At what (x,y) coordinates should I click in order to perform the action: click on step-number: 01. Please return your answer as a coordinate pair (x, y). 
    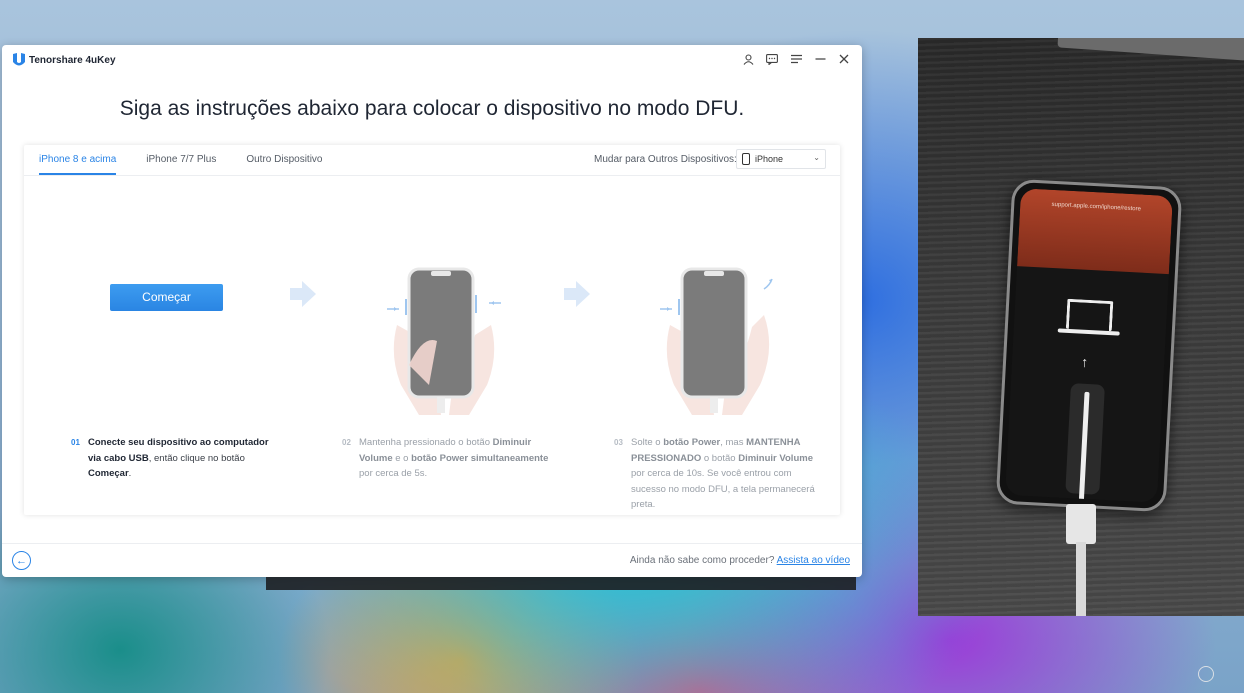
    Looking at the image, I should click on (75, 442).